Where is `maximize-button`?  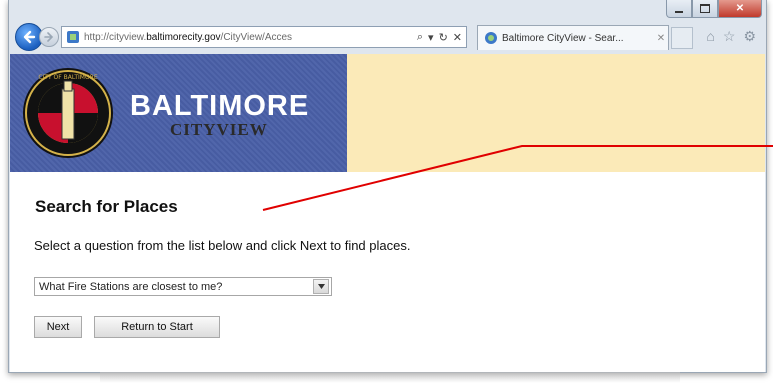
maximize-button is located at coordinates (705, 9).